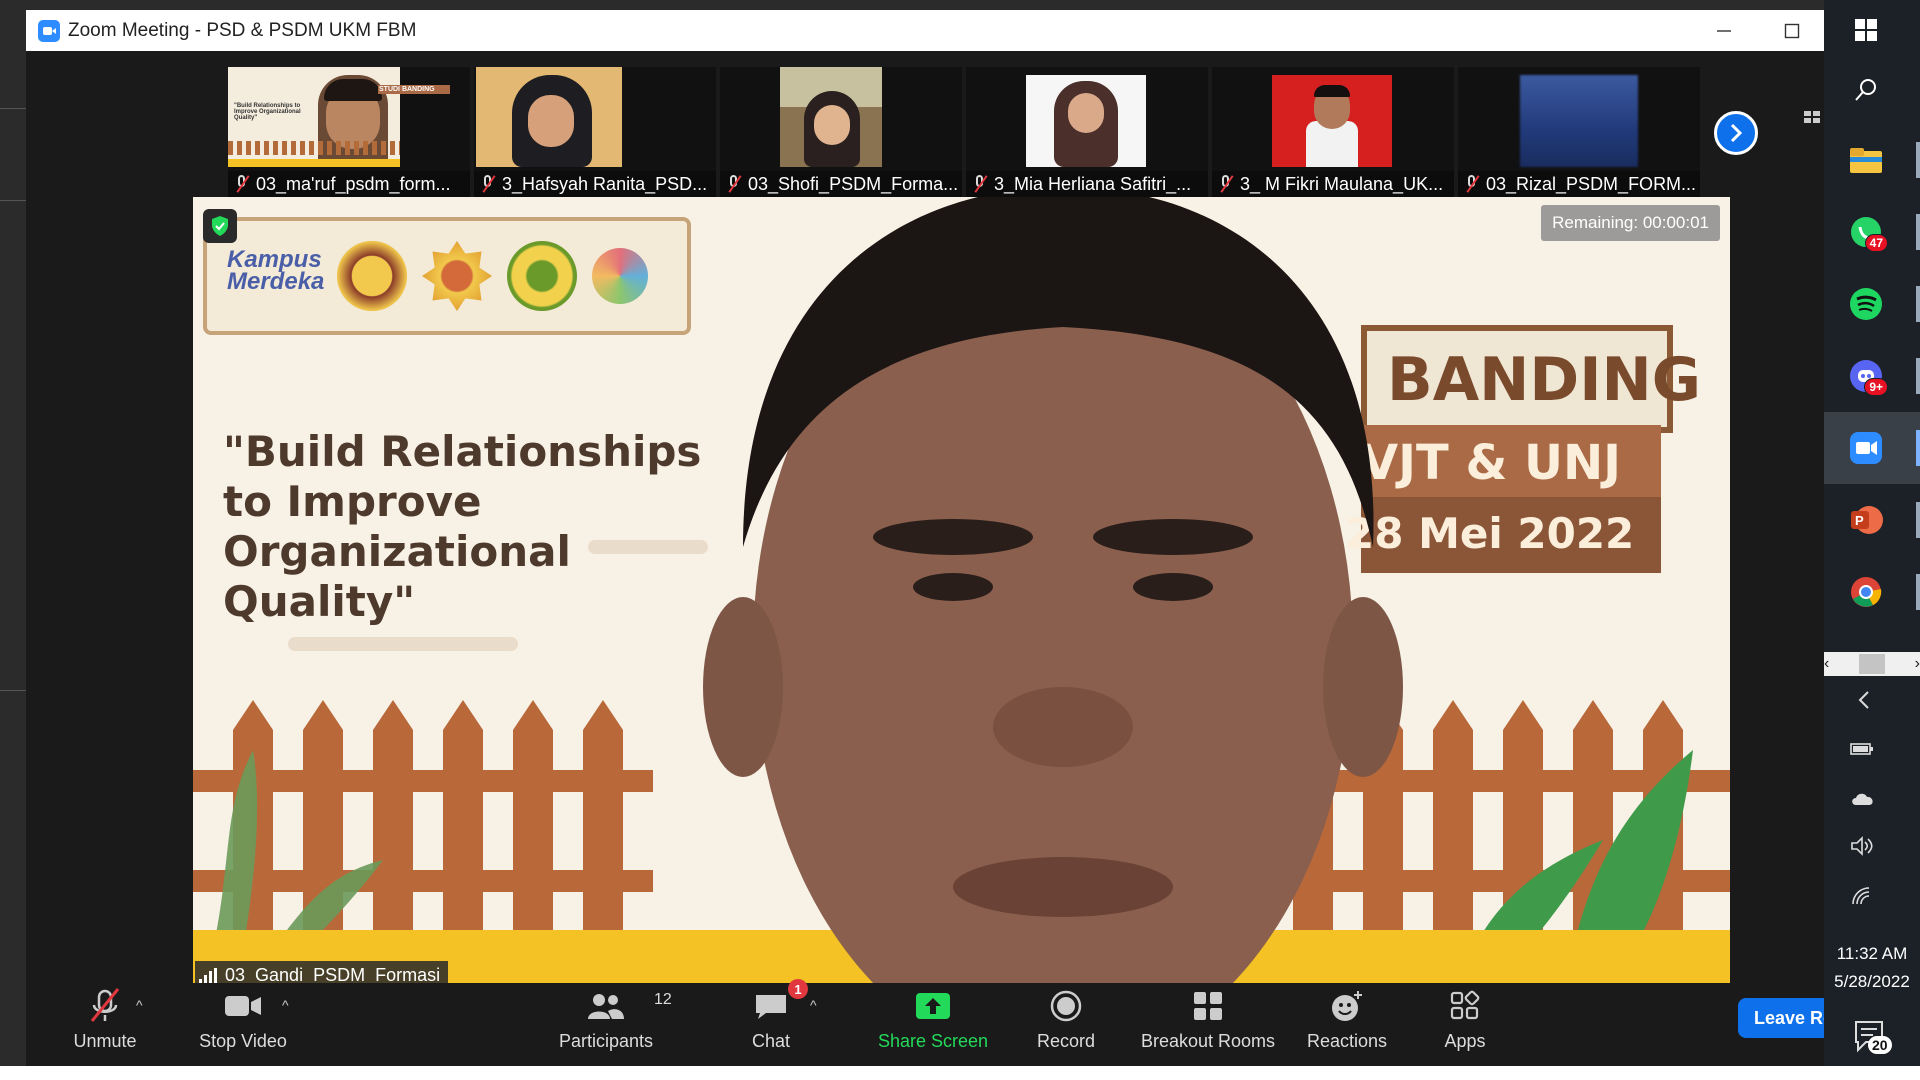 Image resolution: width=1920 pixels, height=1080 pixels. Describe the element at coordinates (1866, 90) in the screenshot. I see `search-button` at that location.